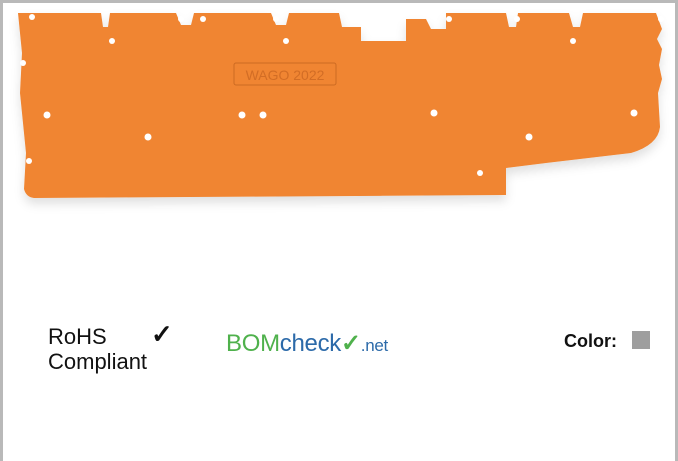  I want to click on checkmark-icon: ✓, so click(162, 334).